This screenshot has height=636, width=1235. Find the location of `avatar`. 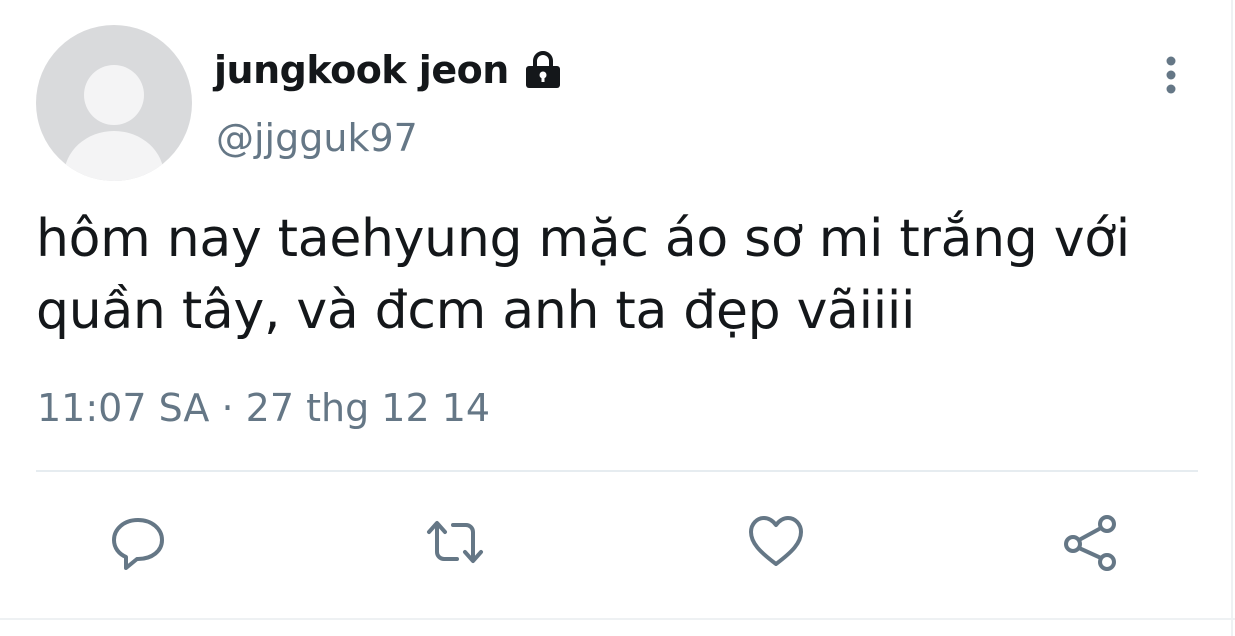

avatar is located at coordinates (114, 103).